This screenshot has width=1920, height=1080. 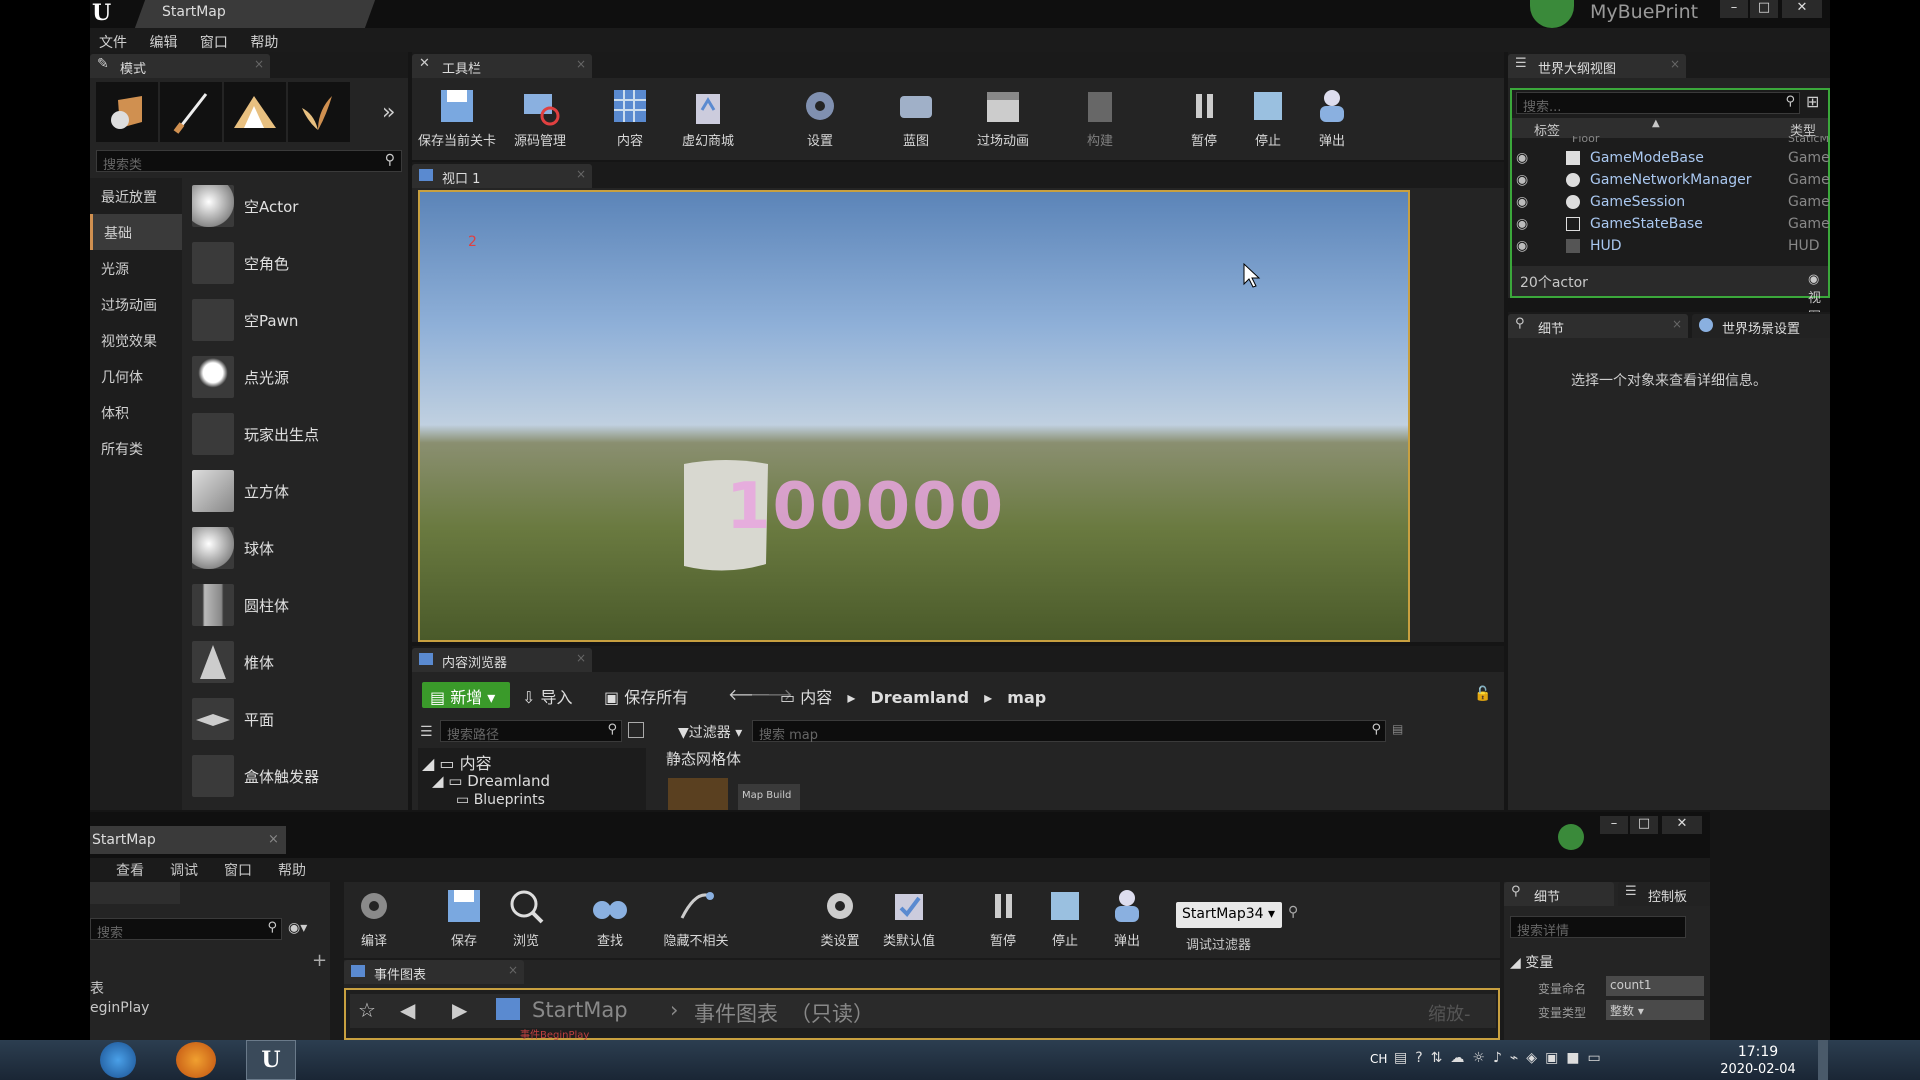 What do you see at coordinates (500, 800) in the screenshot?
I see `tree-item-blueprints: ▭ Blueprints` at bounding box center [500, 800].